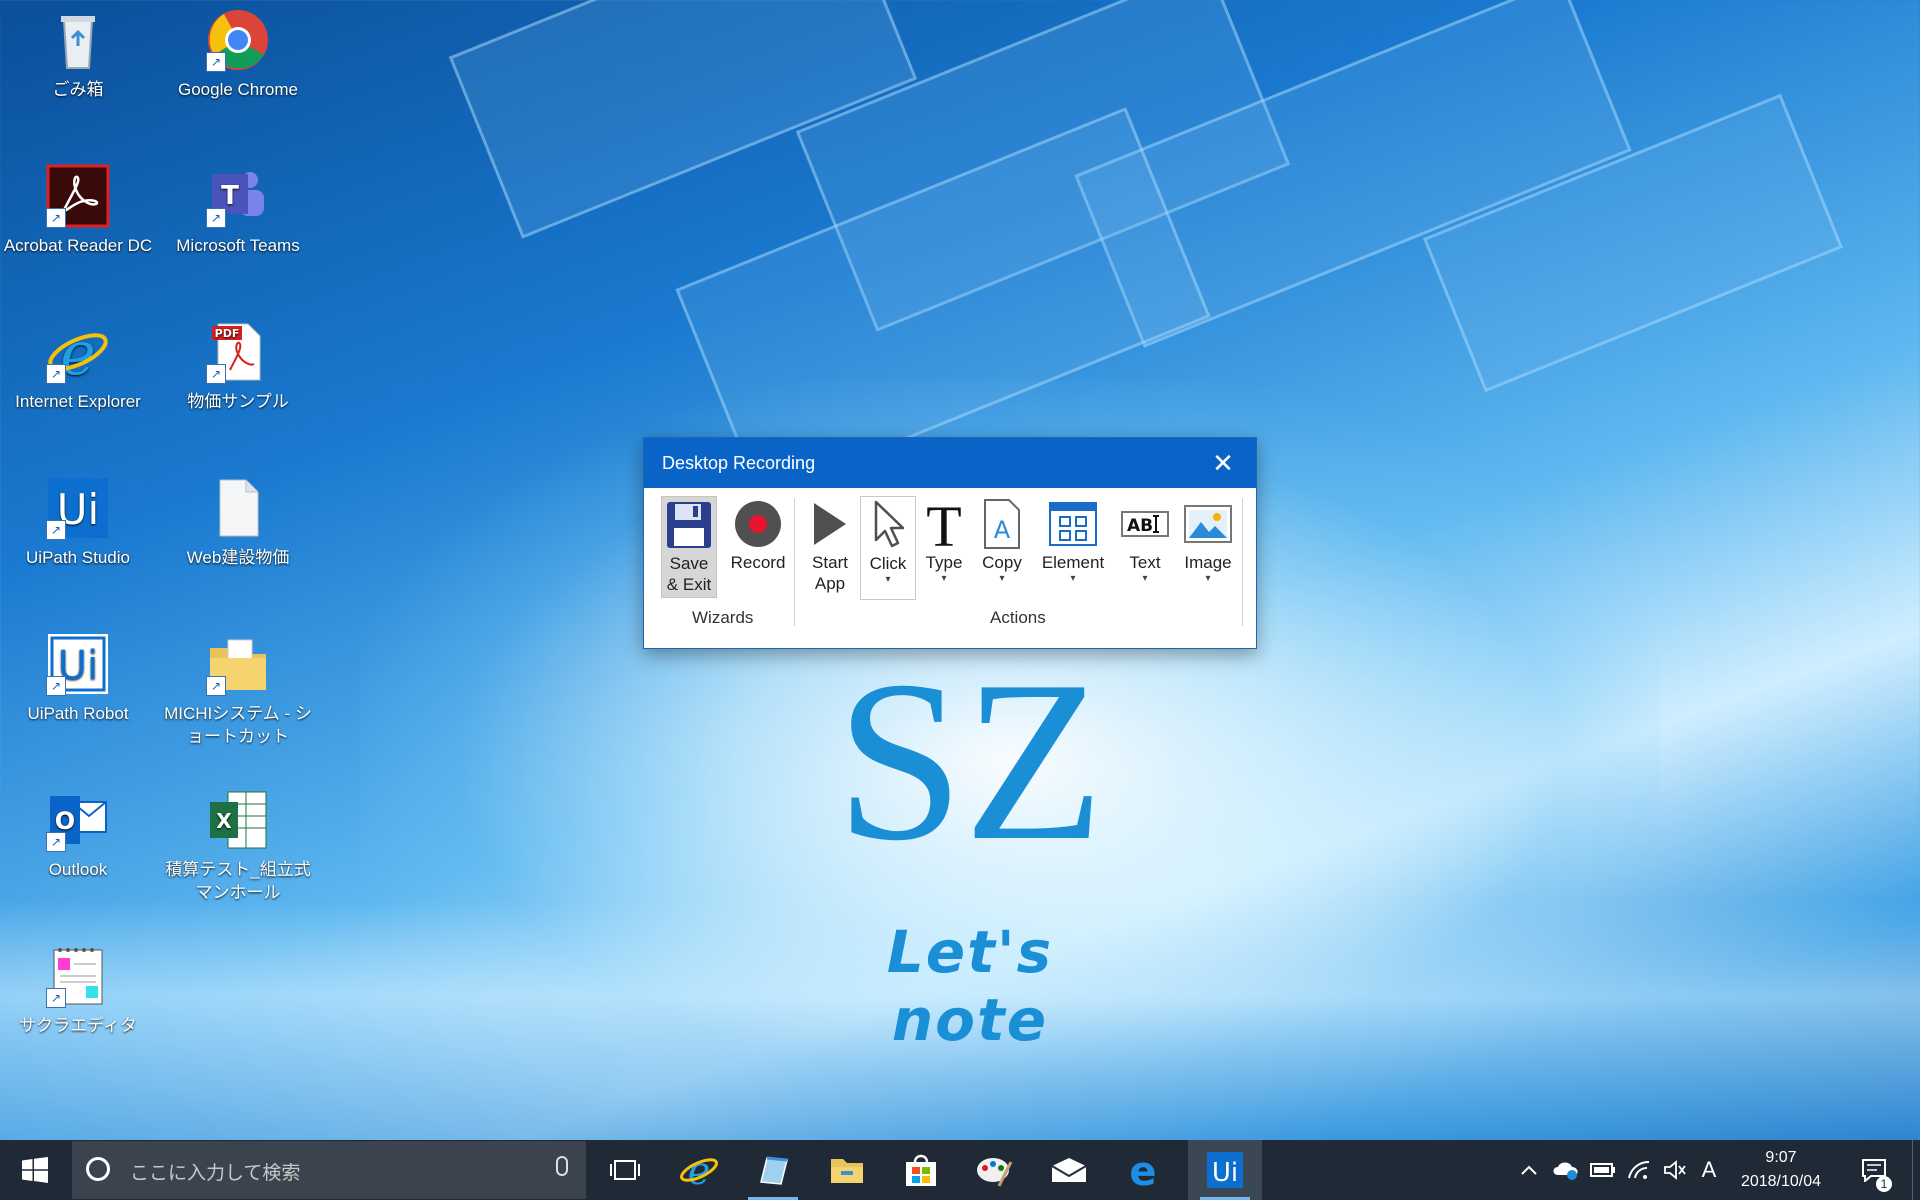 The image size is (1920, 1200). I want to click on desktop-icon-michi-system: ↗ MICHIシステム - ショートカット, so click(238, 686).